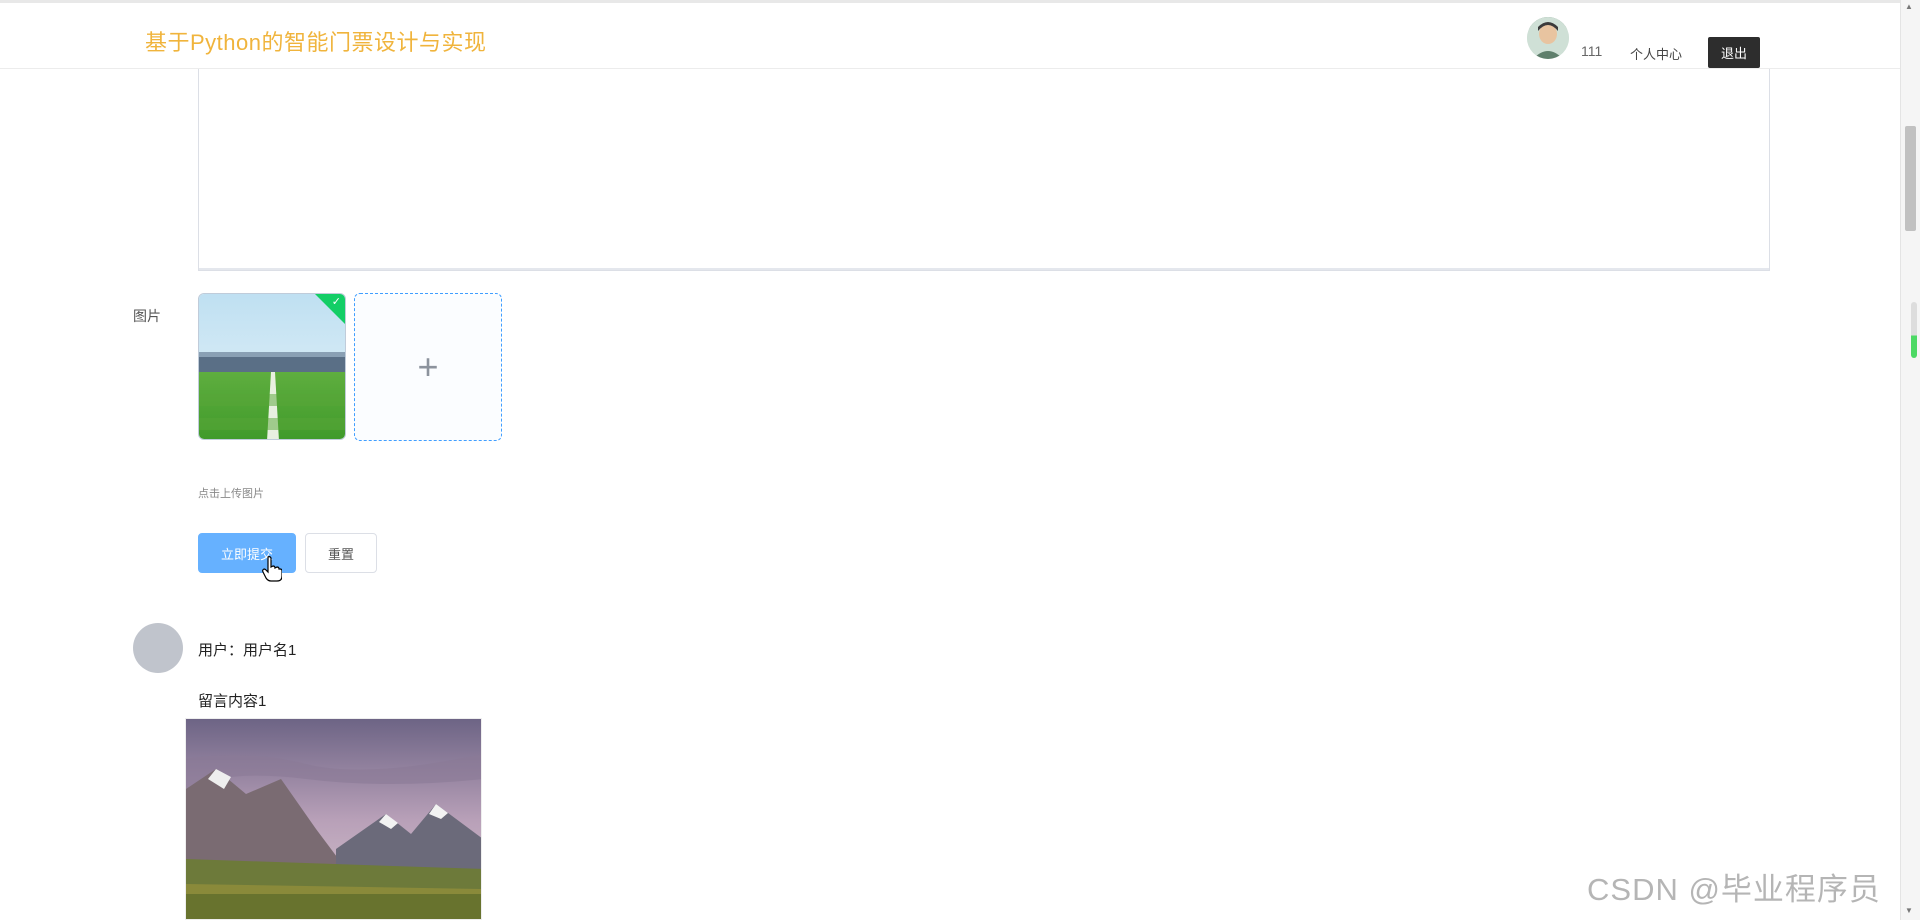  Describe the element at coordinates (1734, 889) in the screenshot. I see `watermark: CSDN @毕业程序员` at that location.